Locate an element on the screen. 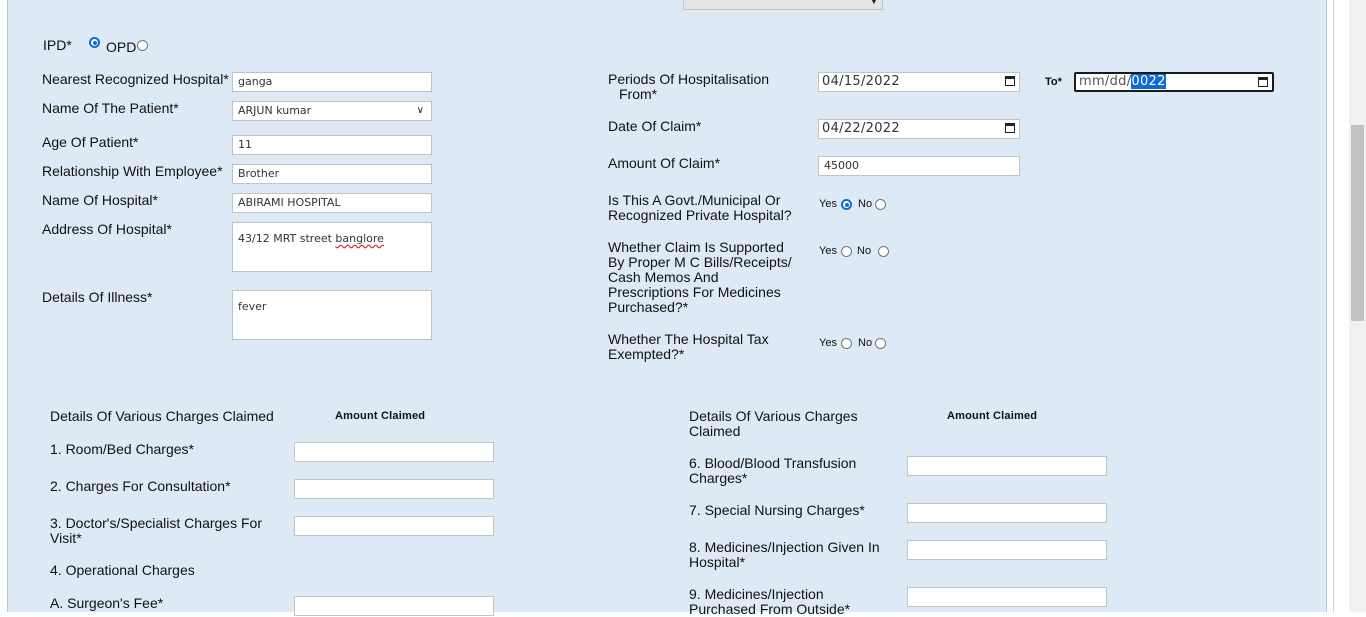 The image size is (1366, 617). medicines-in-hospital-label: 8. Medicines/Injection Given In is located at coordinates (784, 547).